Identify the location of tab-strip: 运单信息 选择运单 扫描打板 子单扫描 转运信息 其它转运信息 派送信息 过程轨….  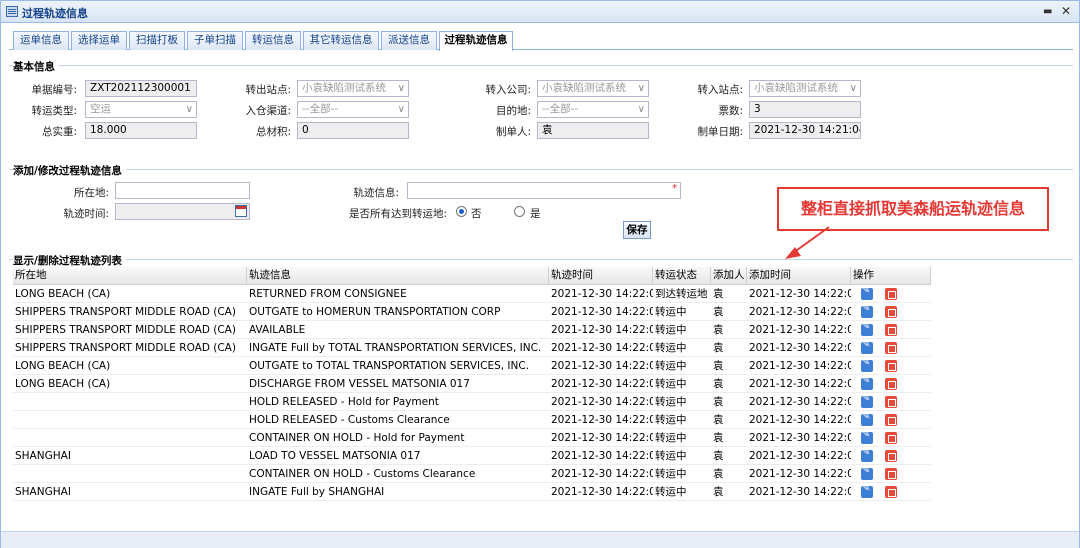
(541, 40).